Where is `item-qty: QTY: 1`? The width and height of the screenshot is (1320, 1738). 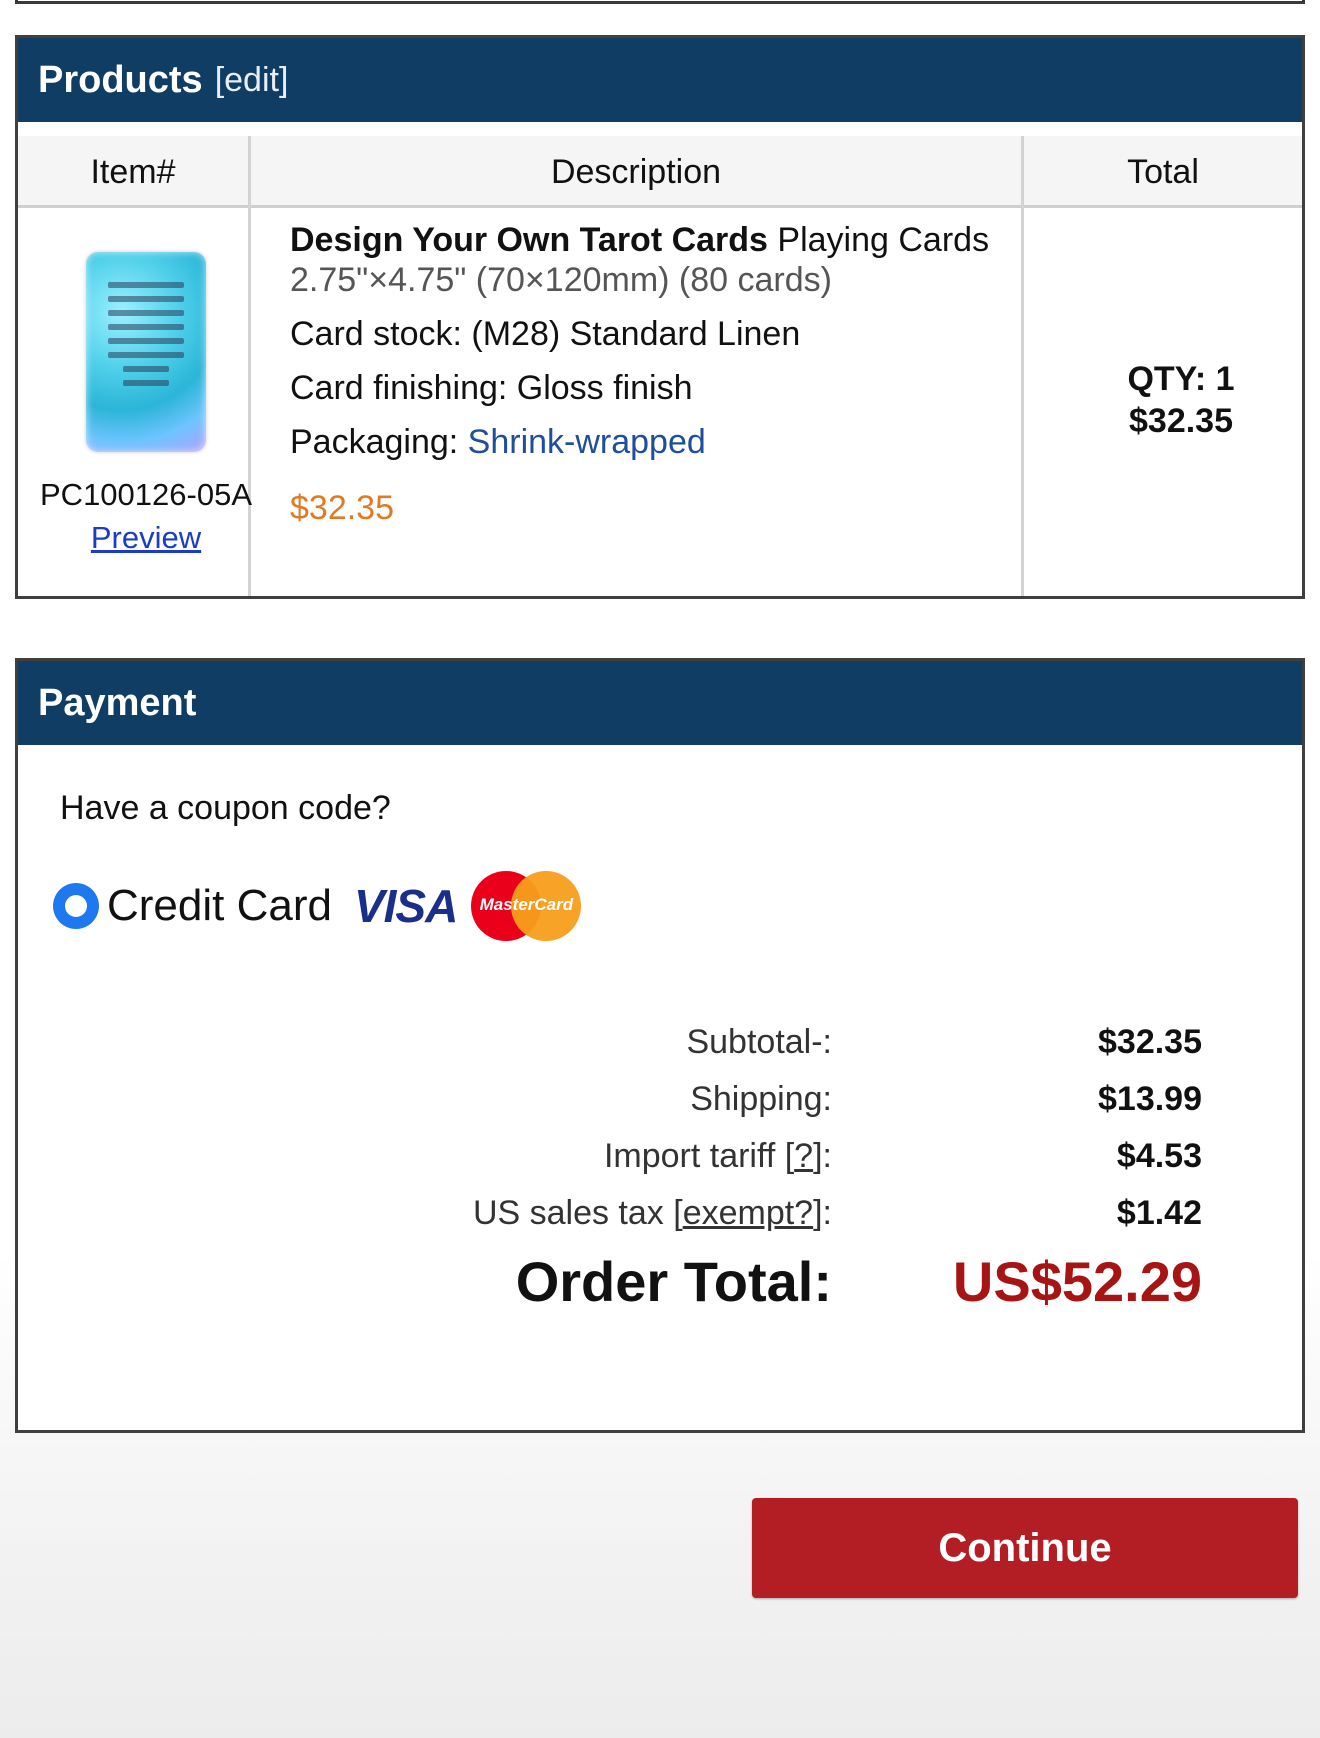
item-qty: QTY: 1 is located at coordinates (1181, 379).